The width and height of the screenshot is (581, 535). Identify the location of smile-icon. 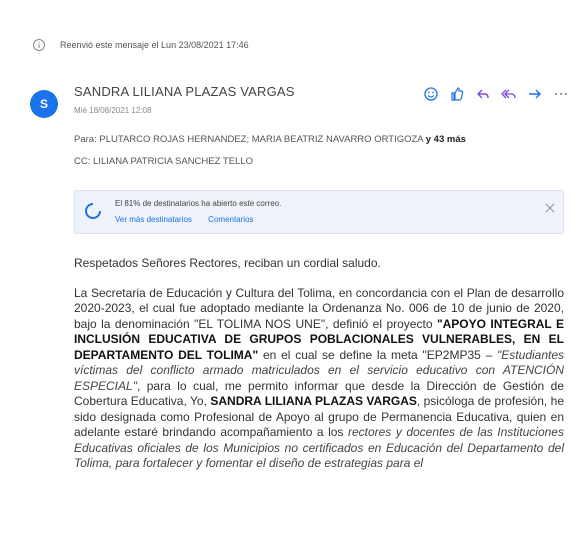
(431, 94).